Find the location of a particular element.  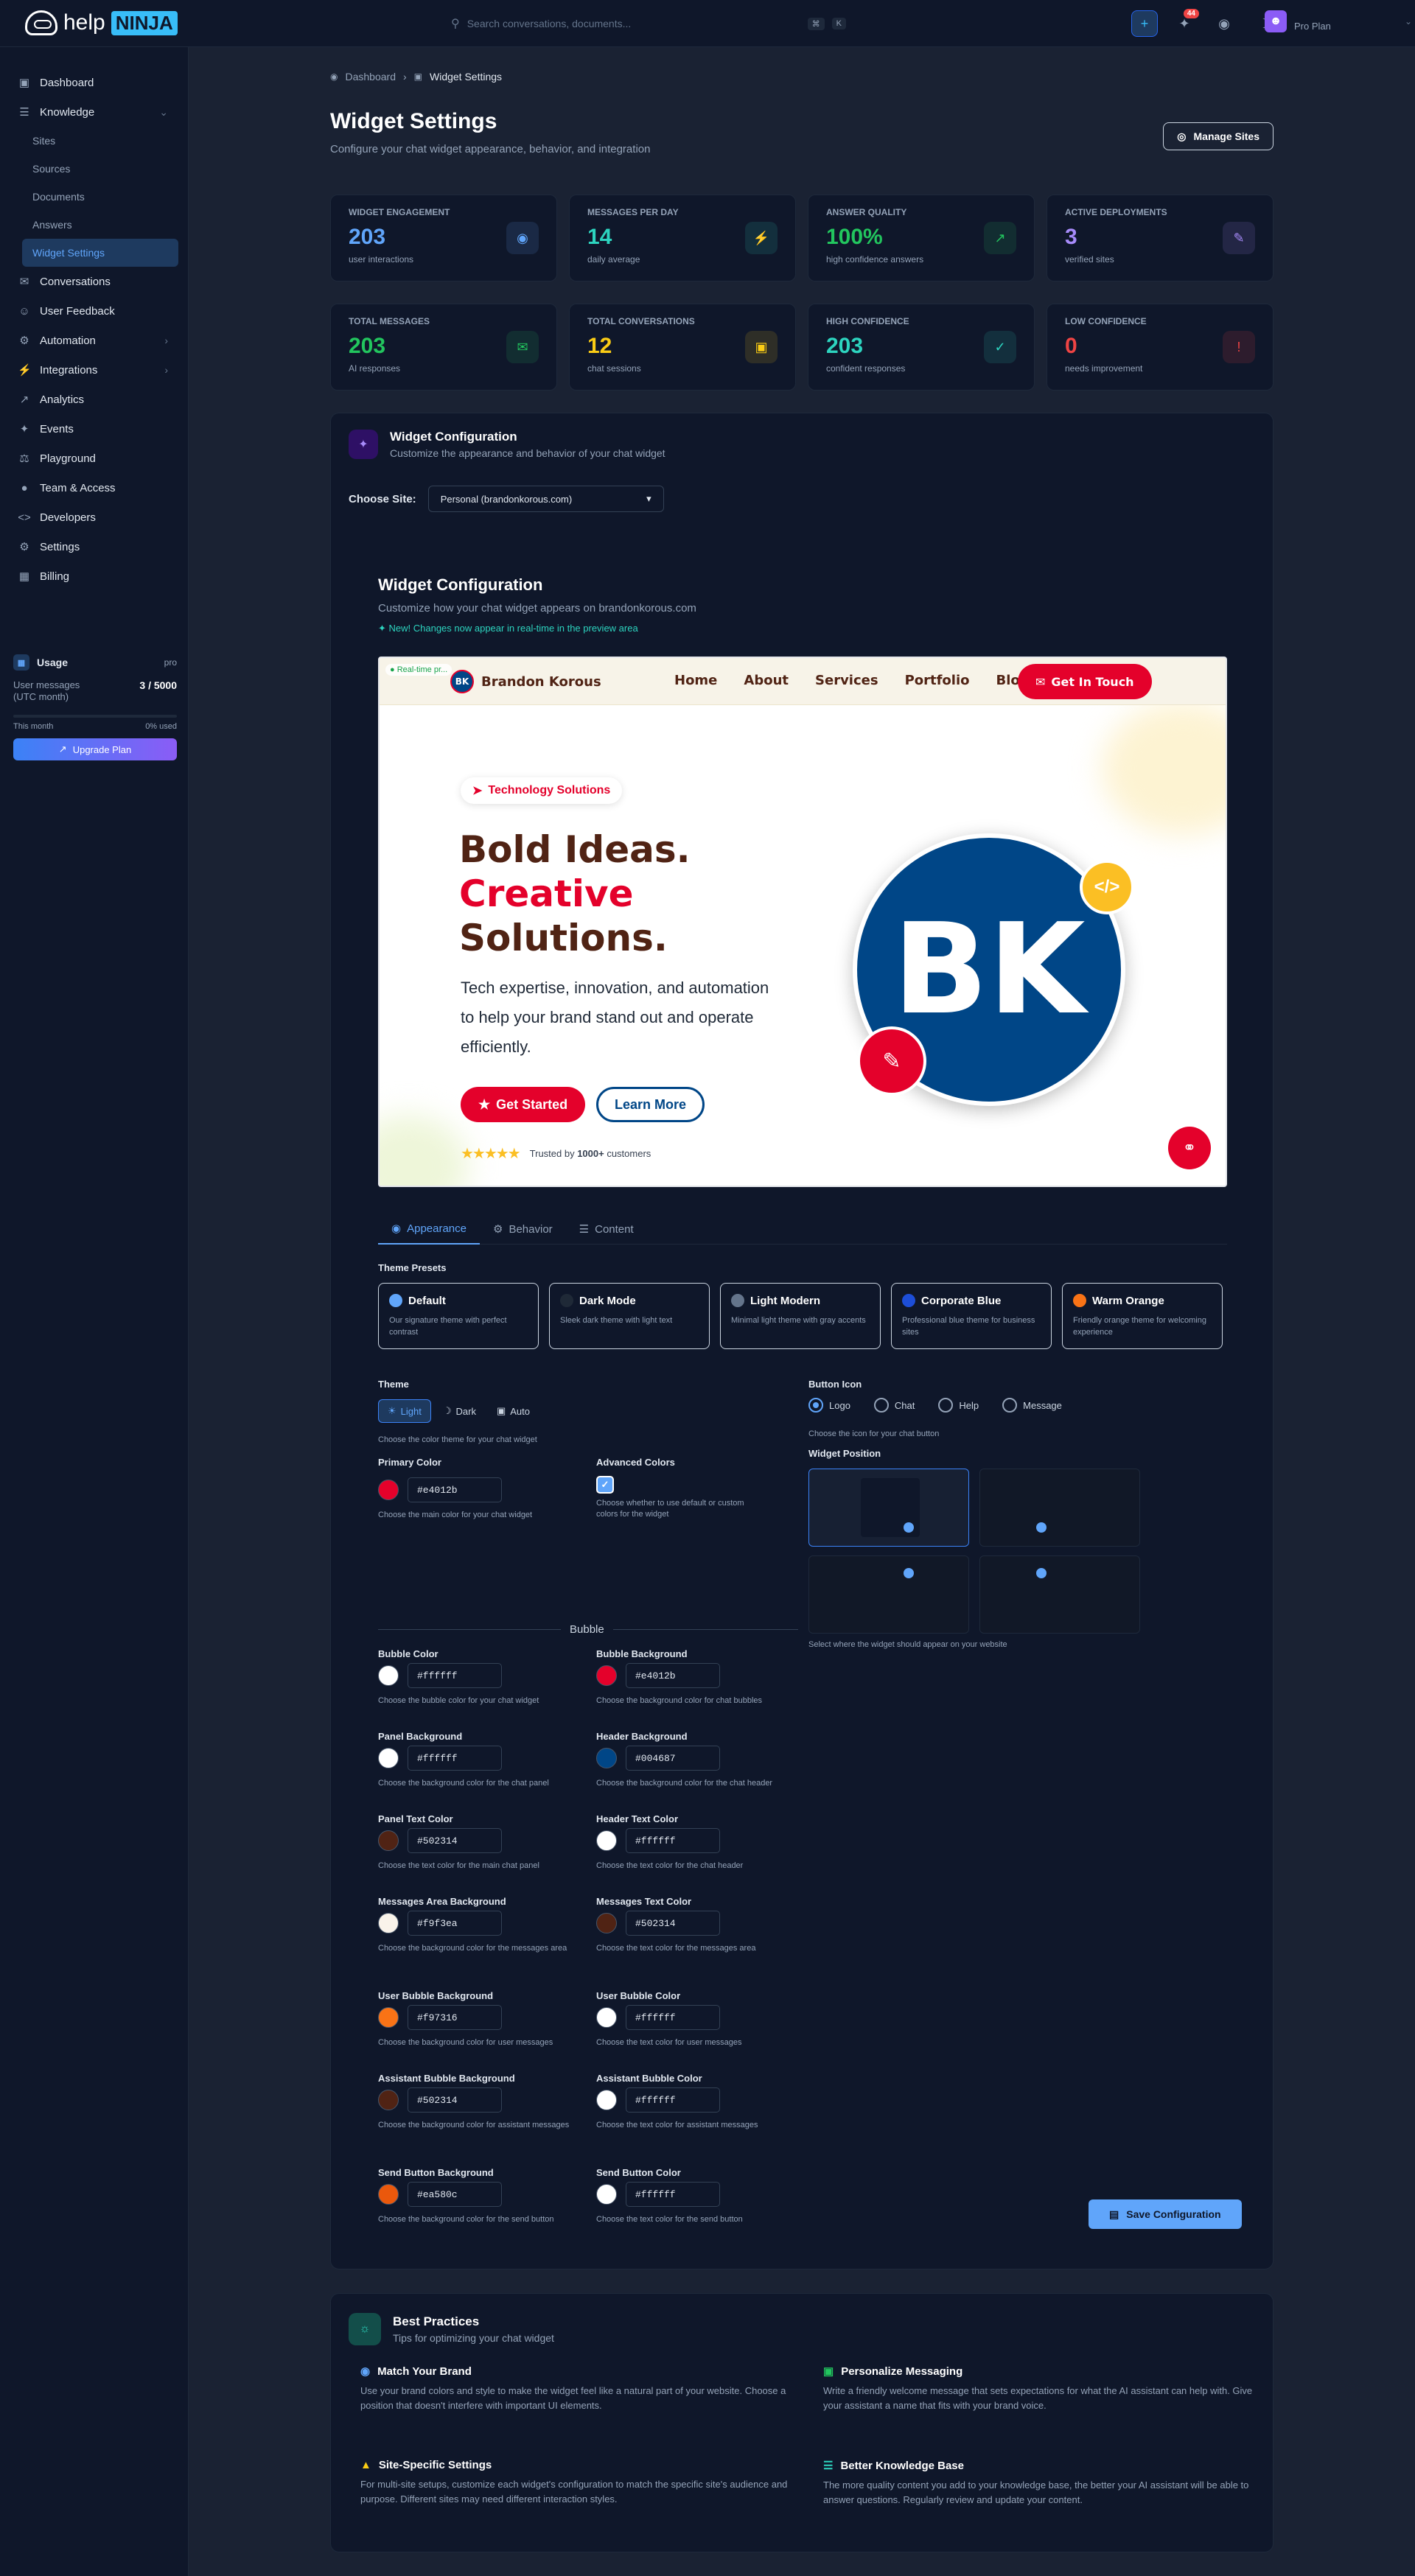

panel-text-color-swatch is located at coordinates (388, 1841).